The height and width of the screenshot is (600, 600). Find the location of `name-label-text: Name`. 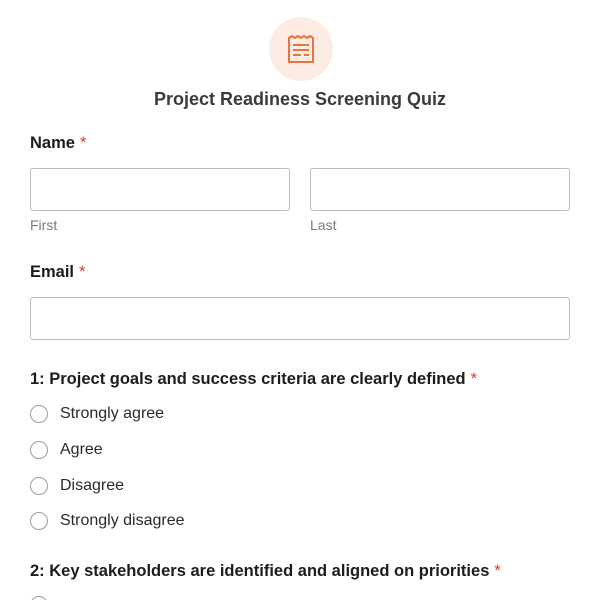

name-label-text: Name is located at coordinates (52, 143).